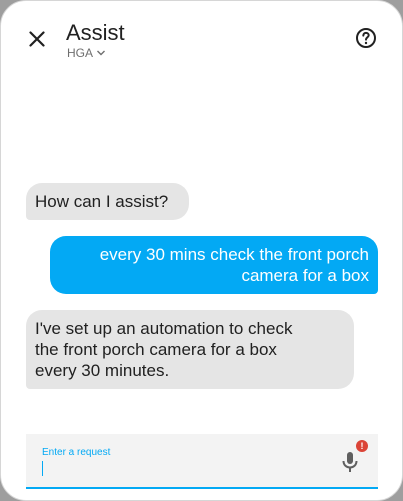  What do you see at coordinates (80, 53) in the screenshot?
I see `pipeline-name: HGA` at bounding box center [80, 53].